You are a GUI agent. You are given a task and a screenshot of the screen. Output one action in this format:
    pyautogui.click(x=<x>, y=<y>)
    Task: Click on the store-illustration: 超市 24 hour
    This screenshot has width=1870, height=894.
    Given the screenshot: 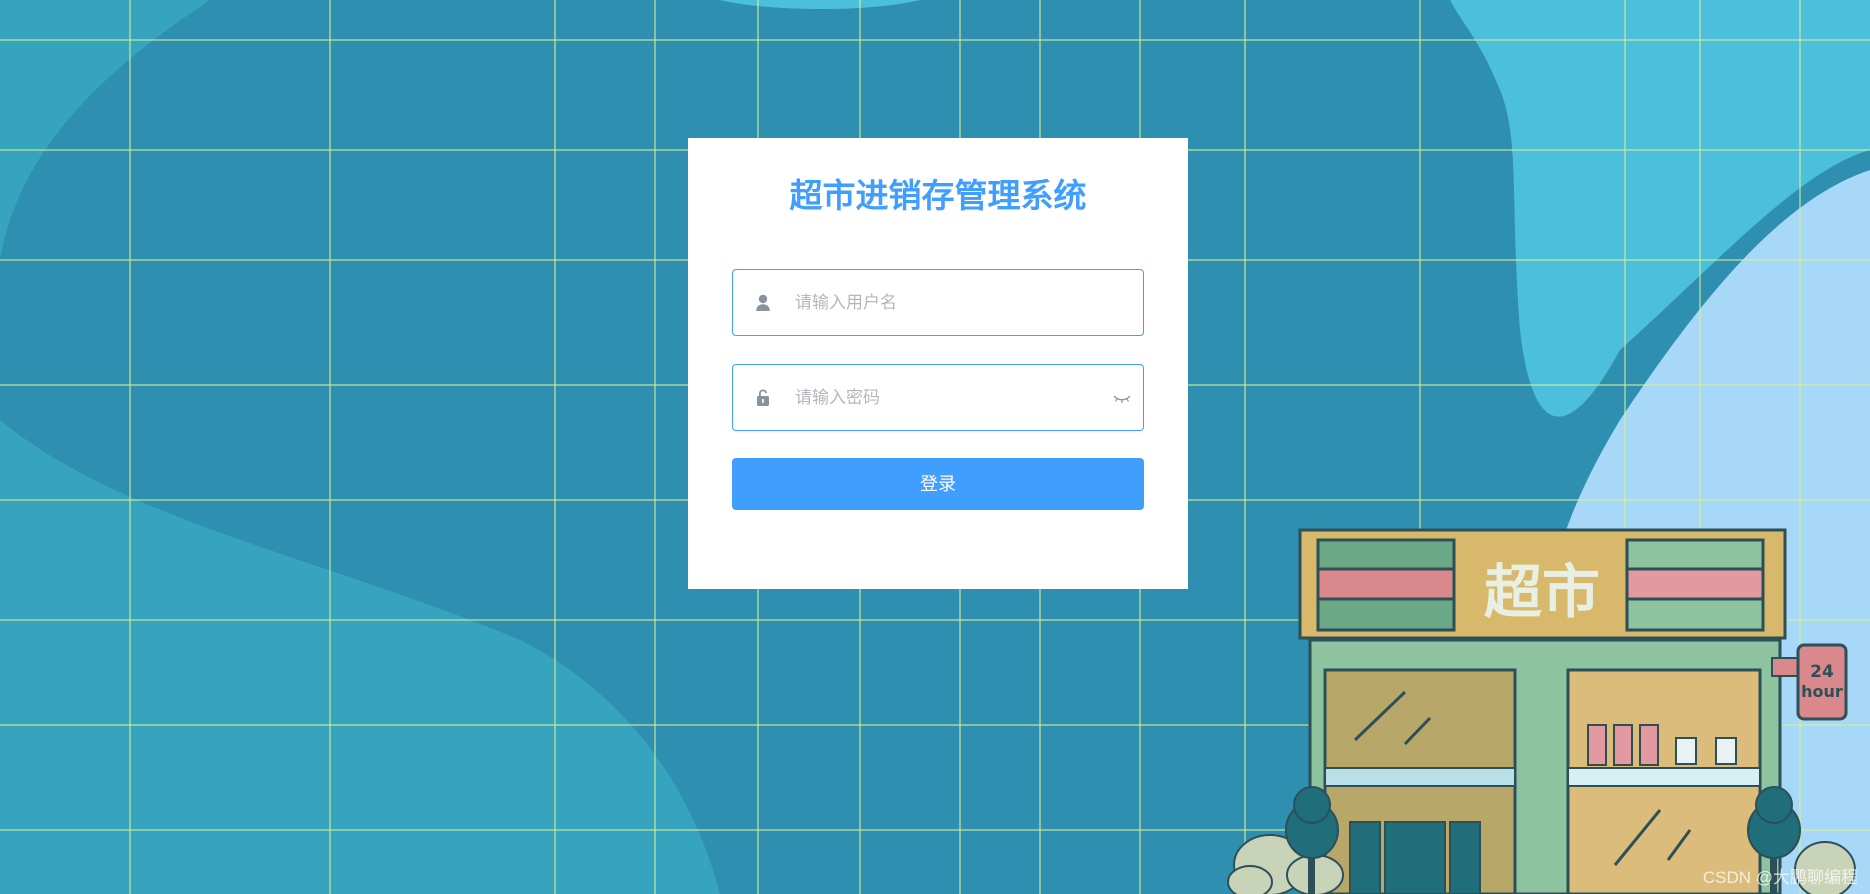 What is the action you would take?
    pyautogui.click(x=1541, y=711)
    